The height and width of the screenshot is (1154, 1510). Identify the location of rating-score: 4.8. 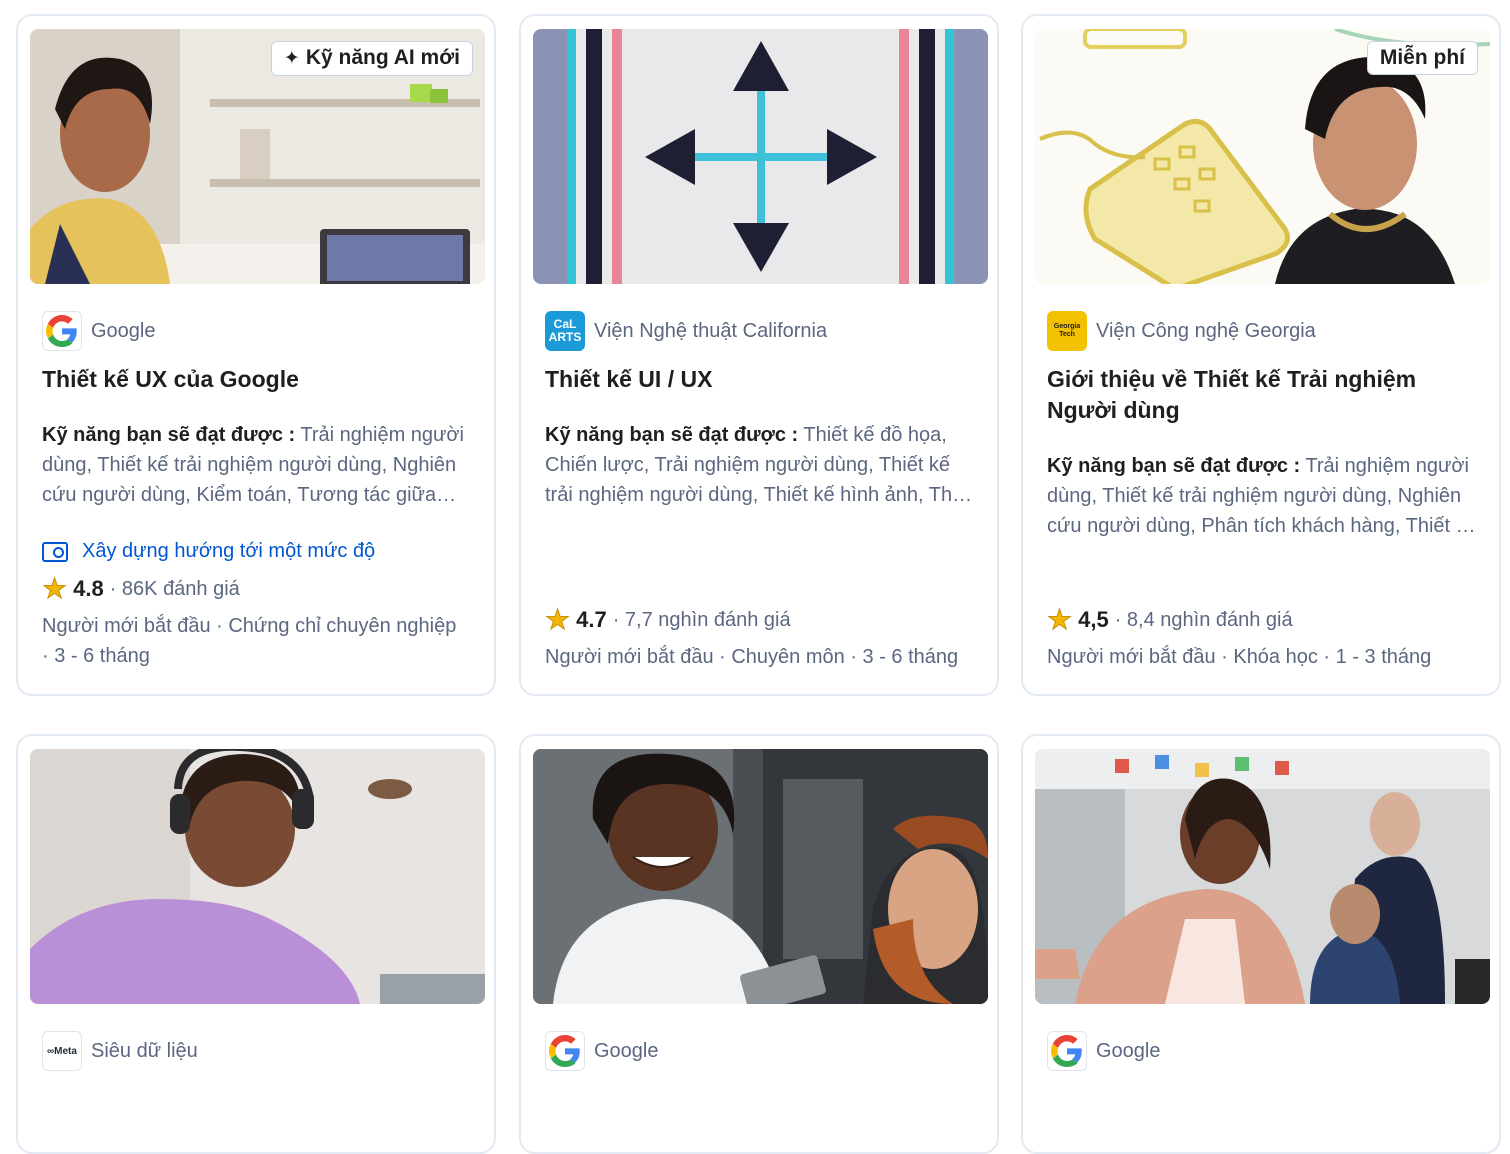
(88, 588).